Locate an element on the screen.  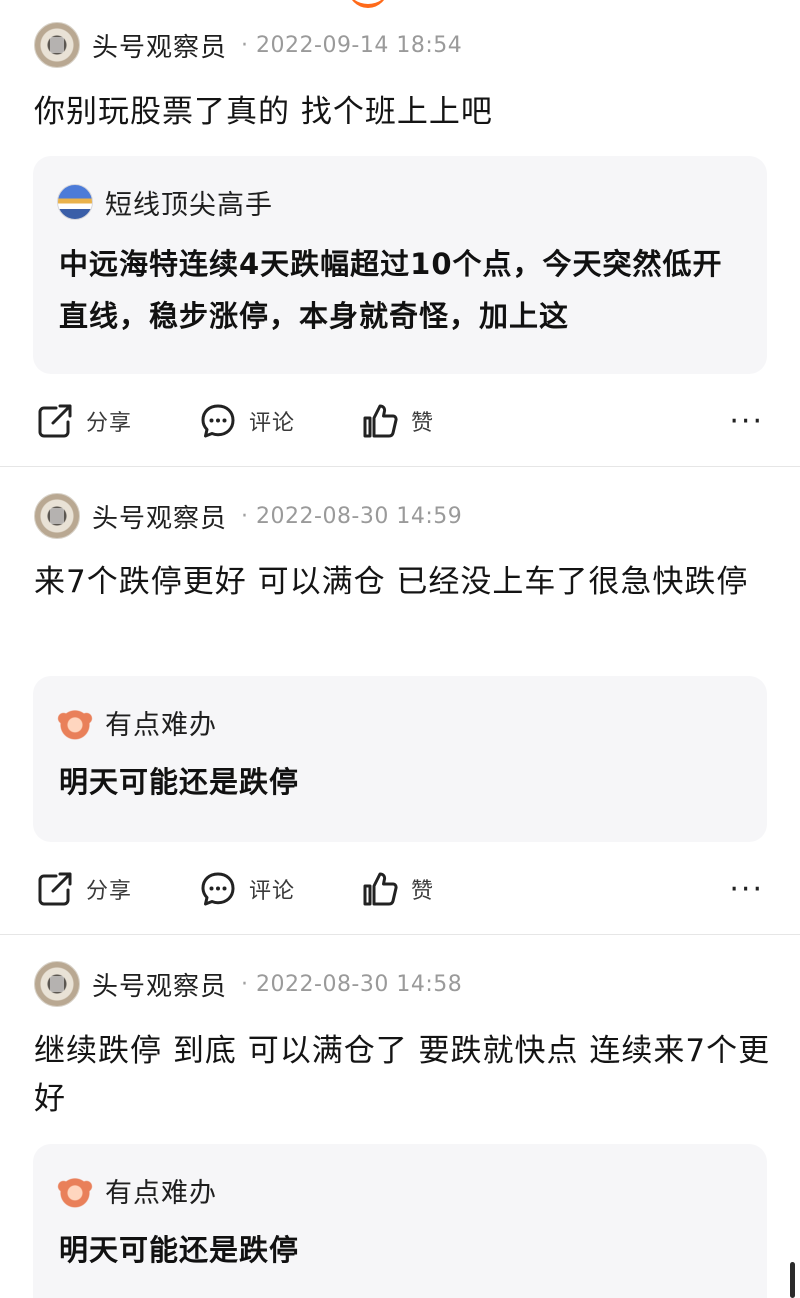
post-time: 2022-08-30 14:59 is located at coordinates (359, 516).